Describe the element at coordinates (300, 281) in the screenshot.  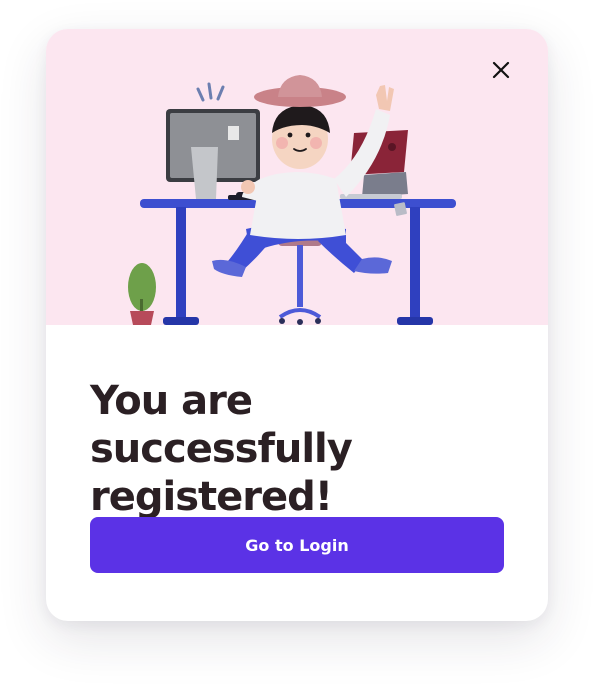
I see `chair` at that location.